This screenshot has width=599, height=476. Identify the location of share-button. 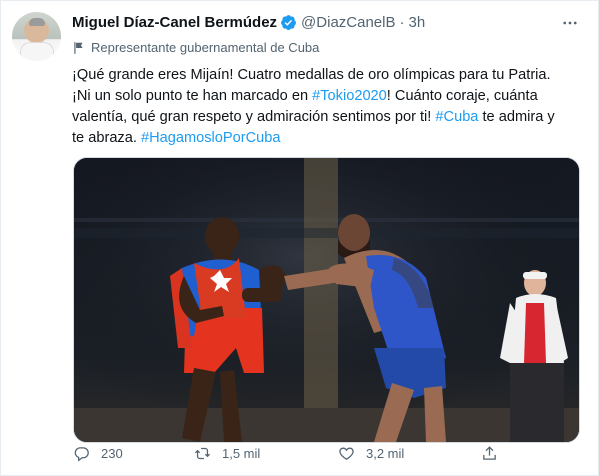
(495, 453).